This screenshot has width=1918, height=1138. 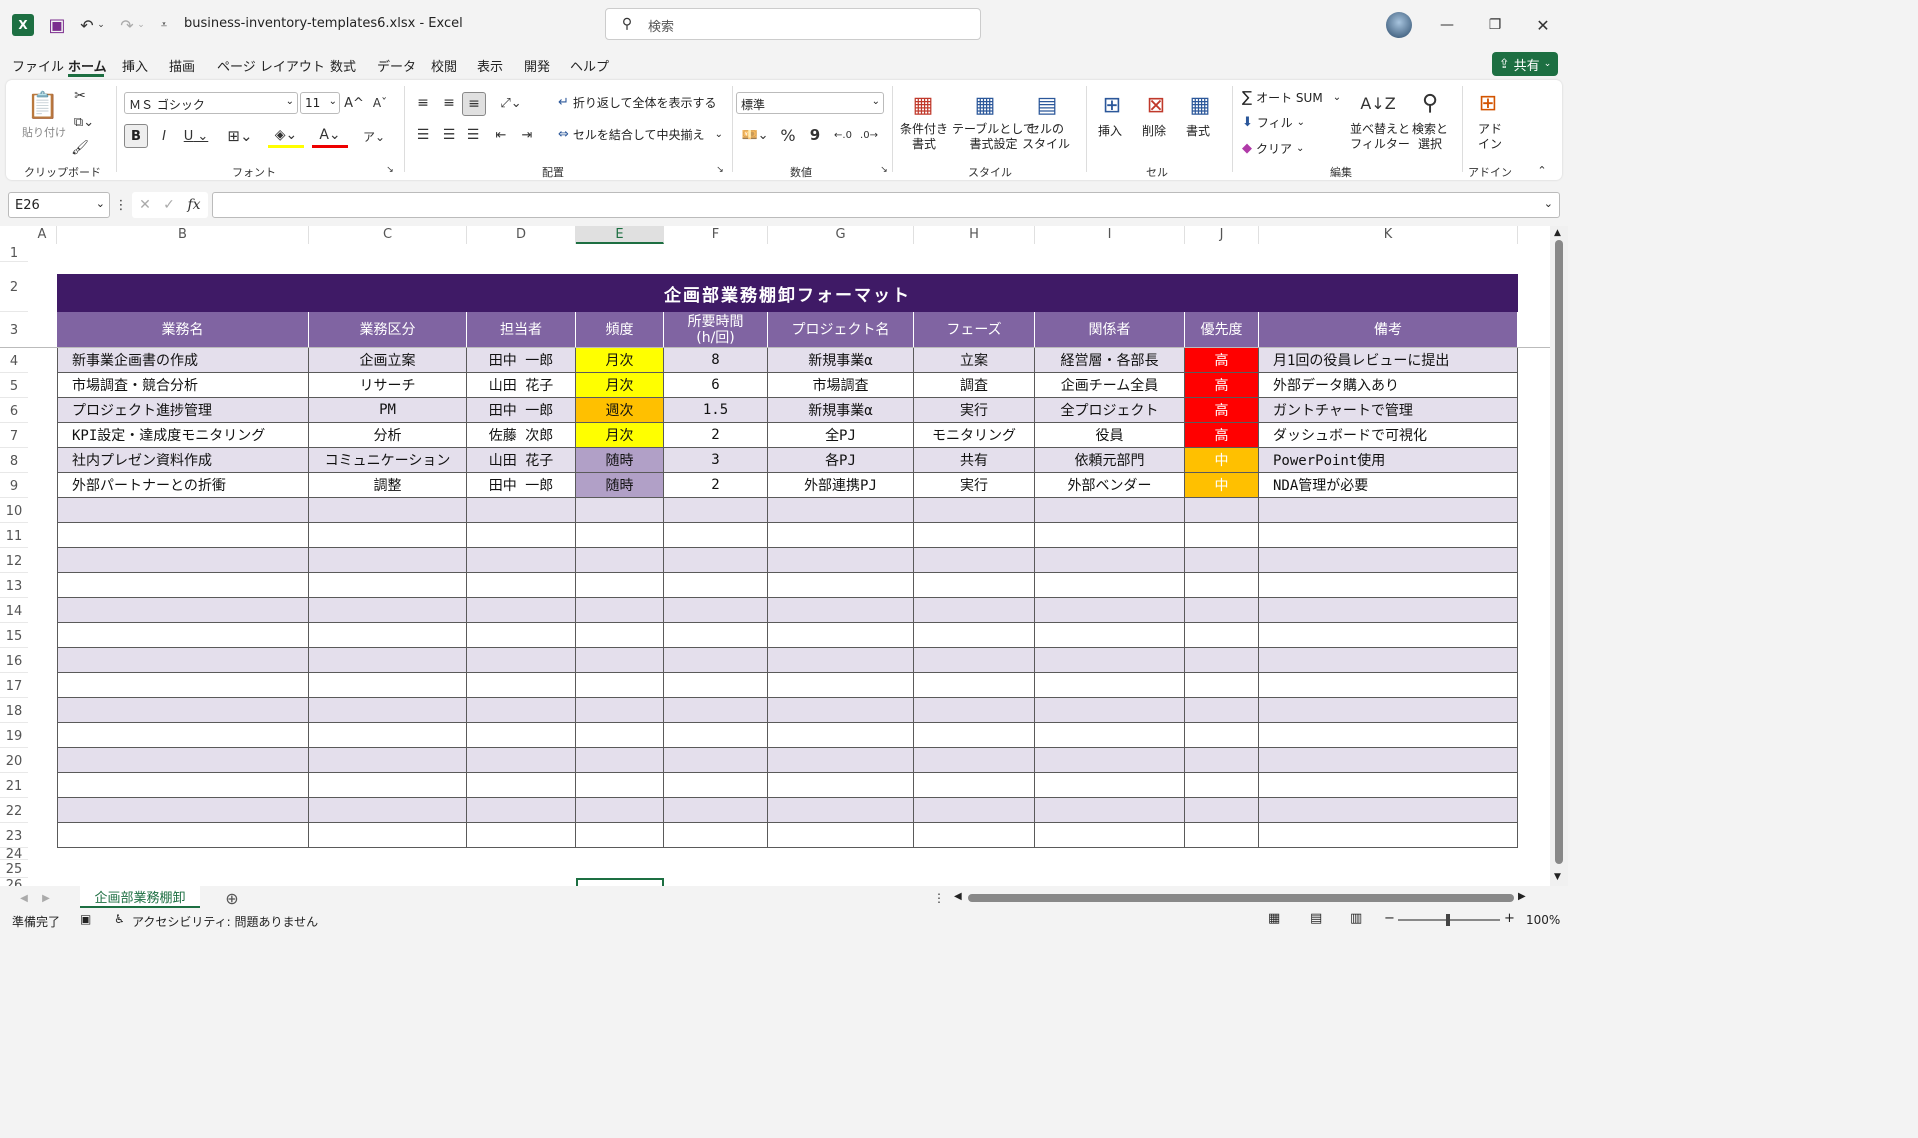 I want to click on table-cell: 田中 一郎, so click(x=521, y=360).